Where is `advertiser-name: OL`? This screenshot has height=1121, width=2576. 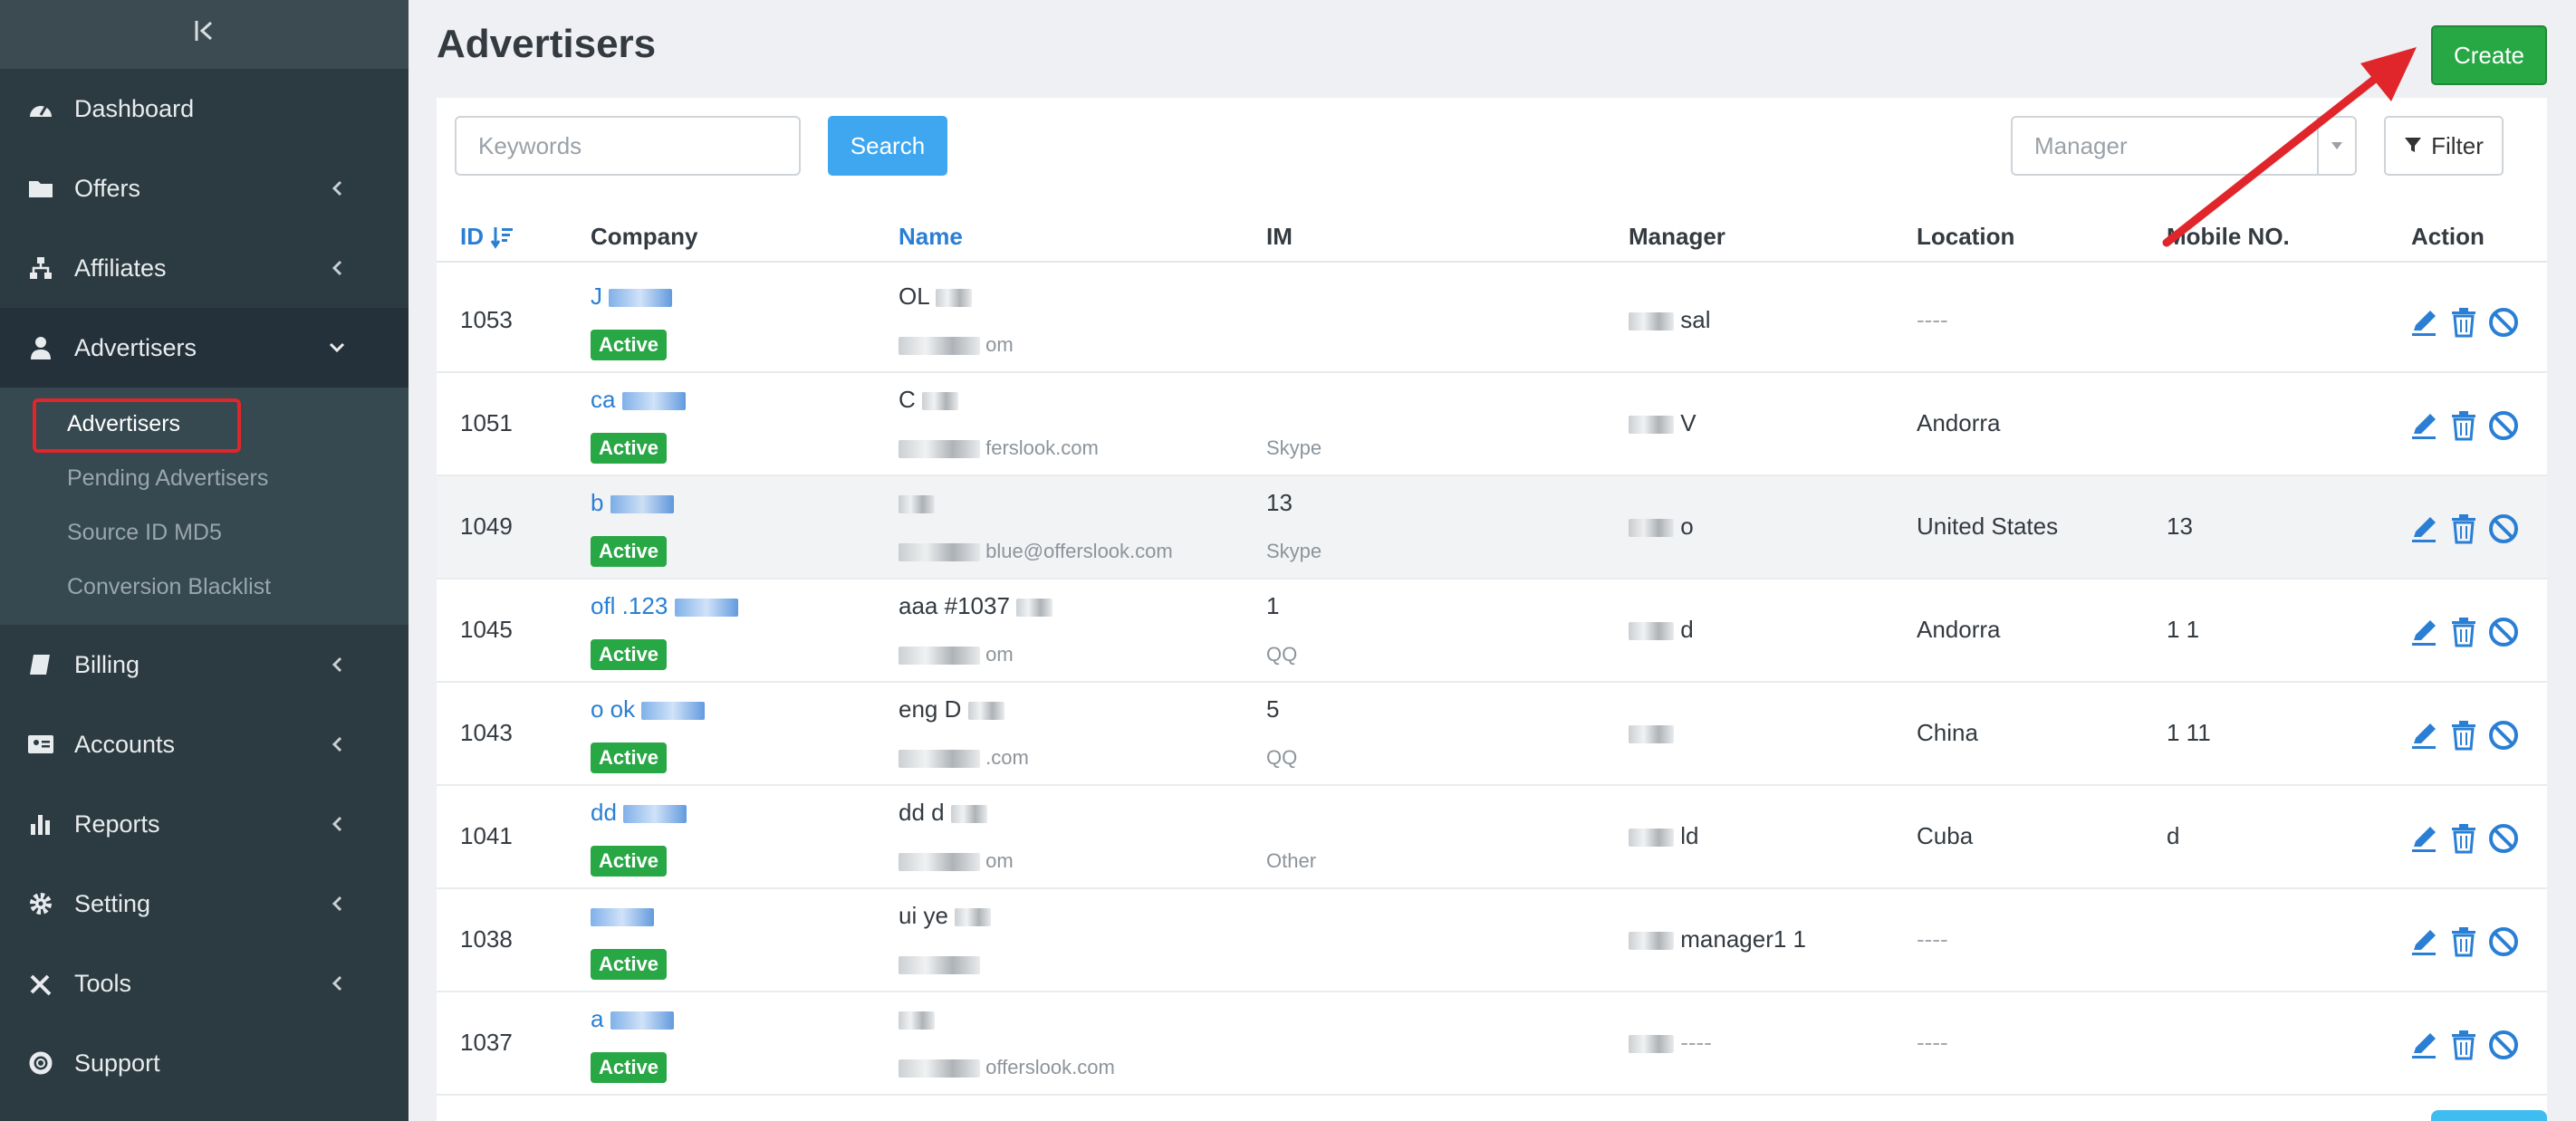
advertiser-name: OL is located at coordinates (935, 297).